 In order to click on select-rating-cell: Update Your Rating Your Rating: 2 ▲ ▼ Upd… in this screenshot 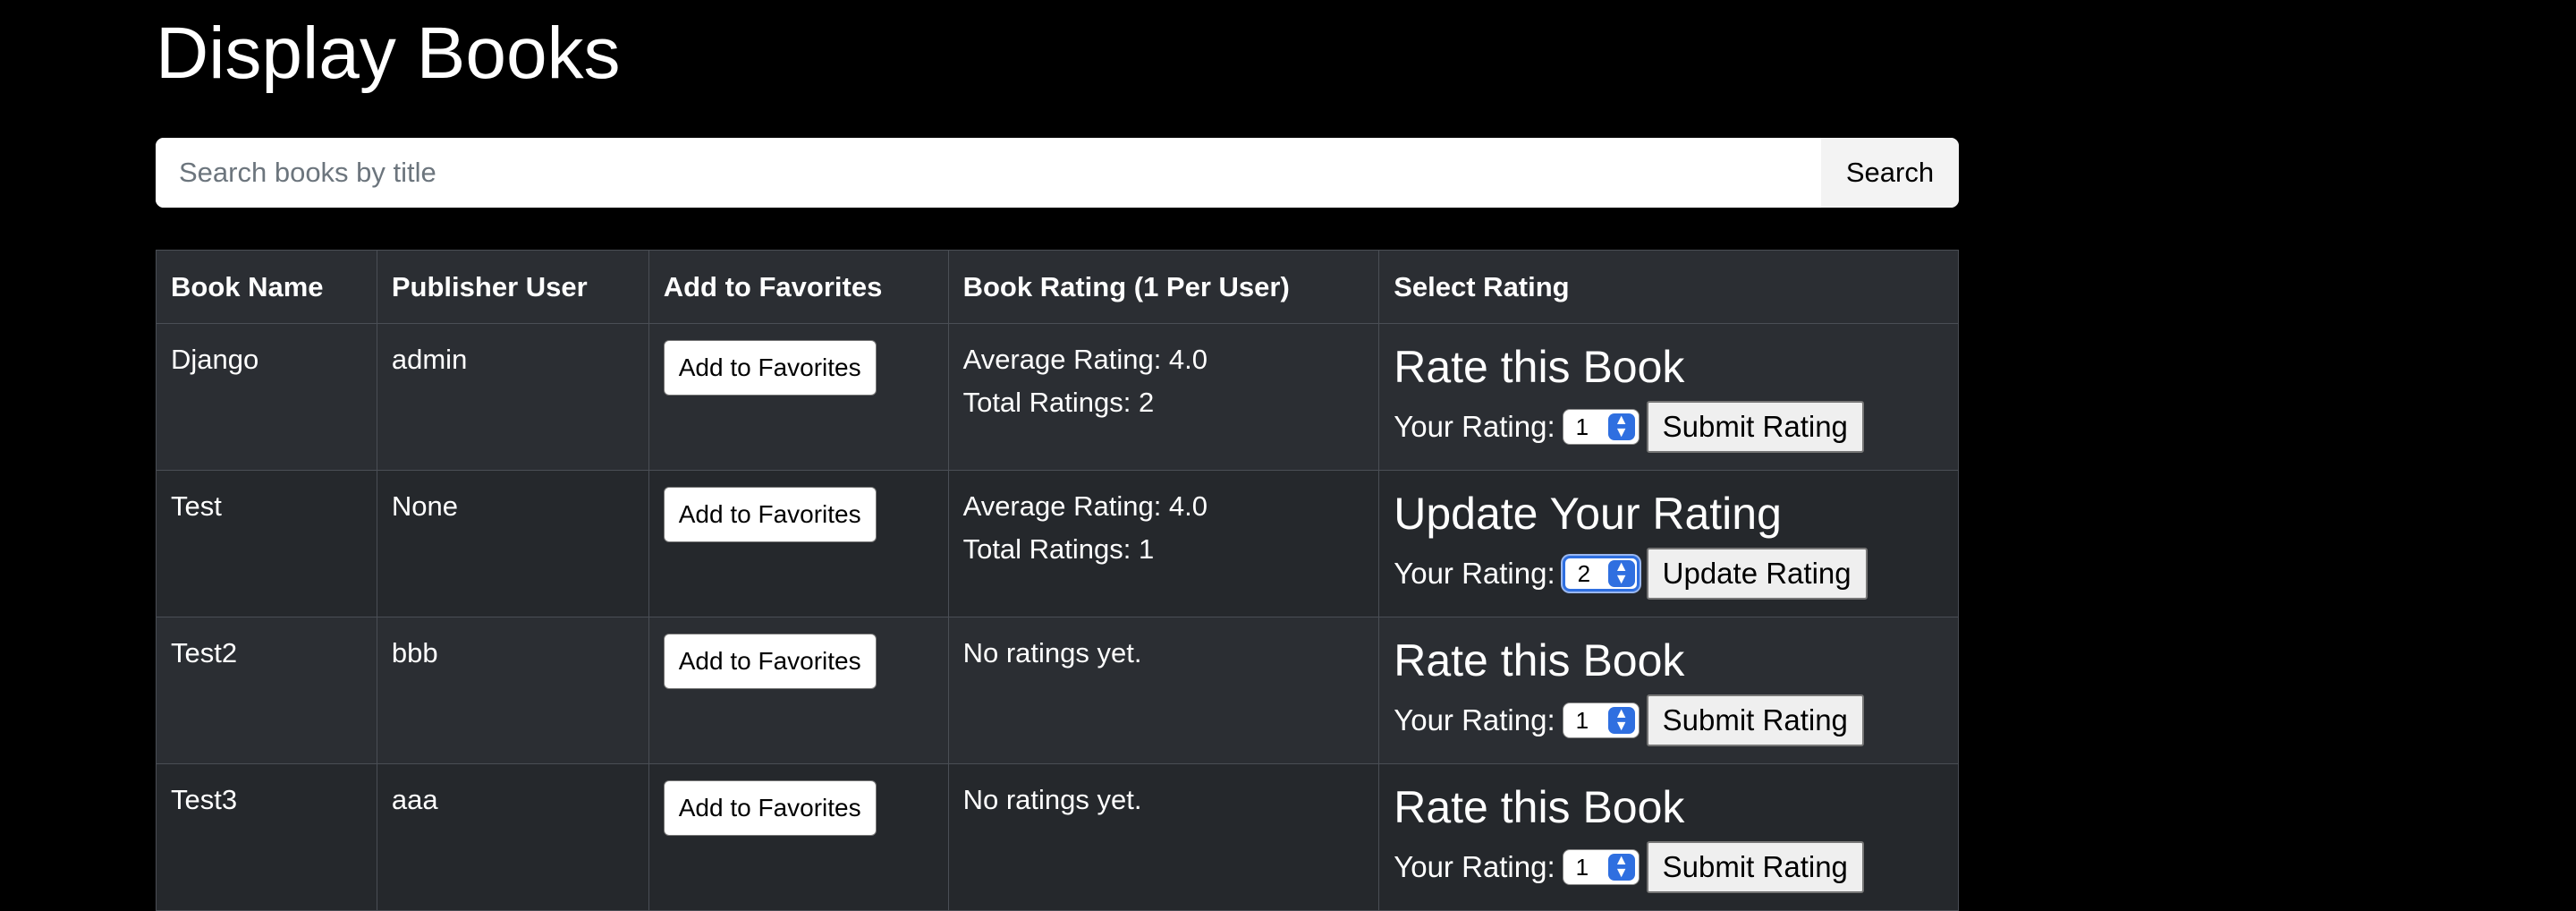, I will do `click(1668, 543)`.